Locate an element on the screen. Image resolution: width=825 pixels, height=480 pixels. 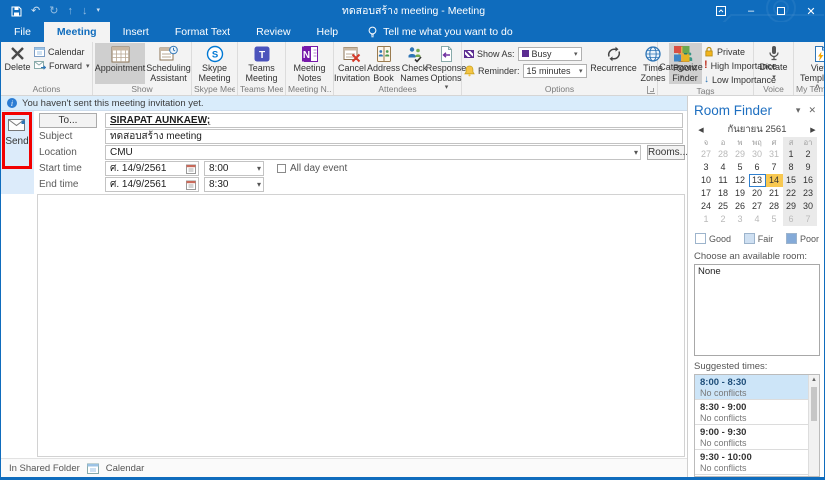
calendar-day: 19 is located at coordinates (740, 193).